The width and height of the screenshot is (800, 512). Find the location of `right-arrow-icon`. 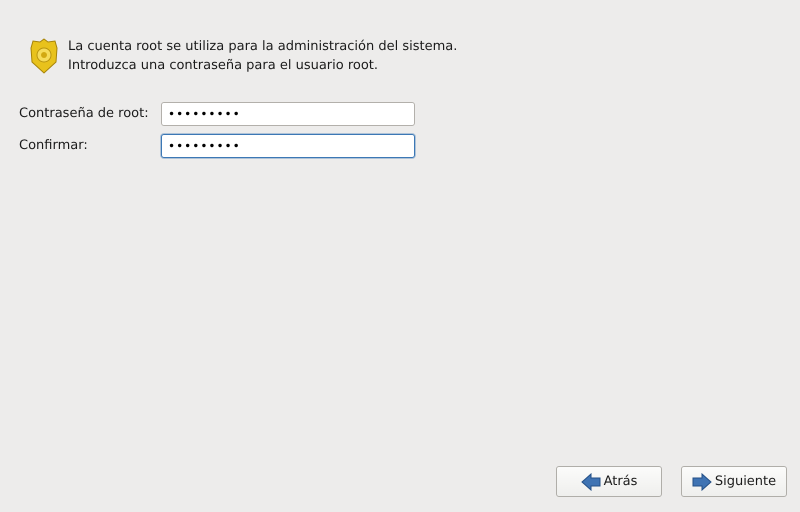

right-arrow-icon is located at coordinates (702, 481).